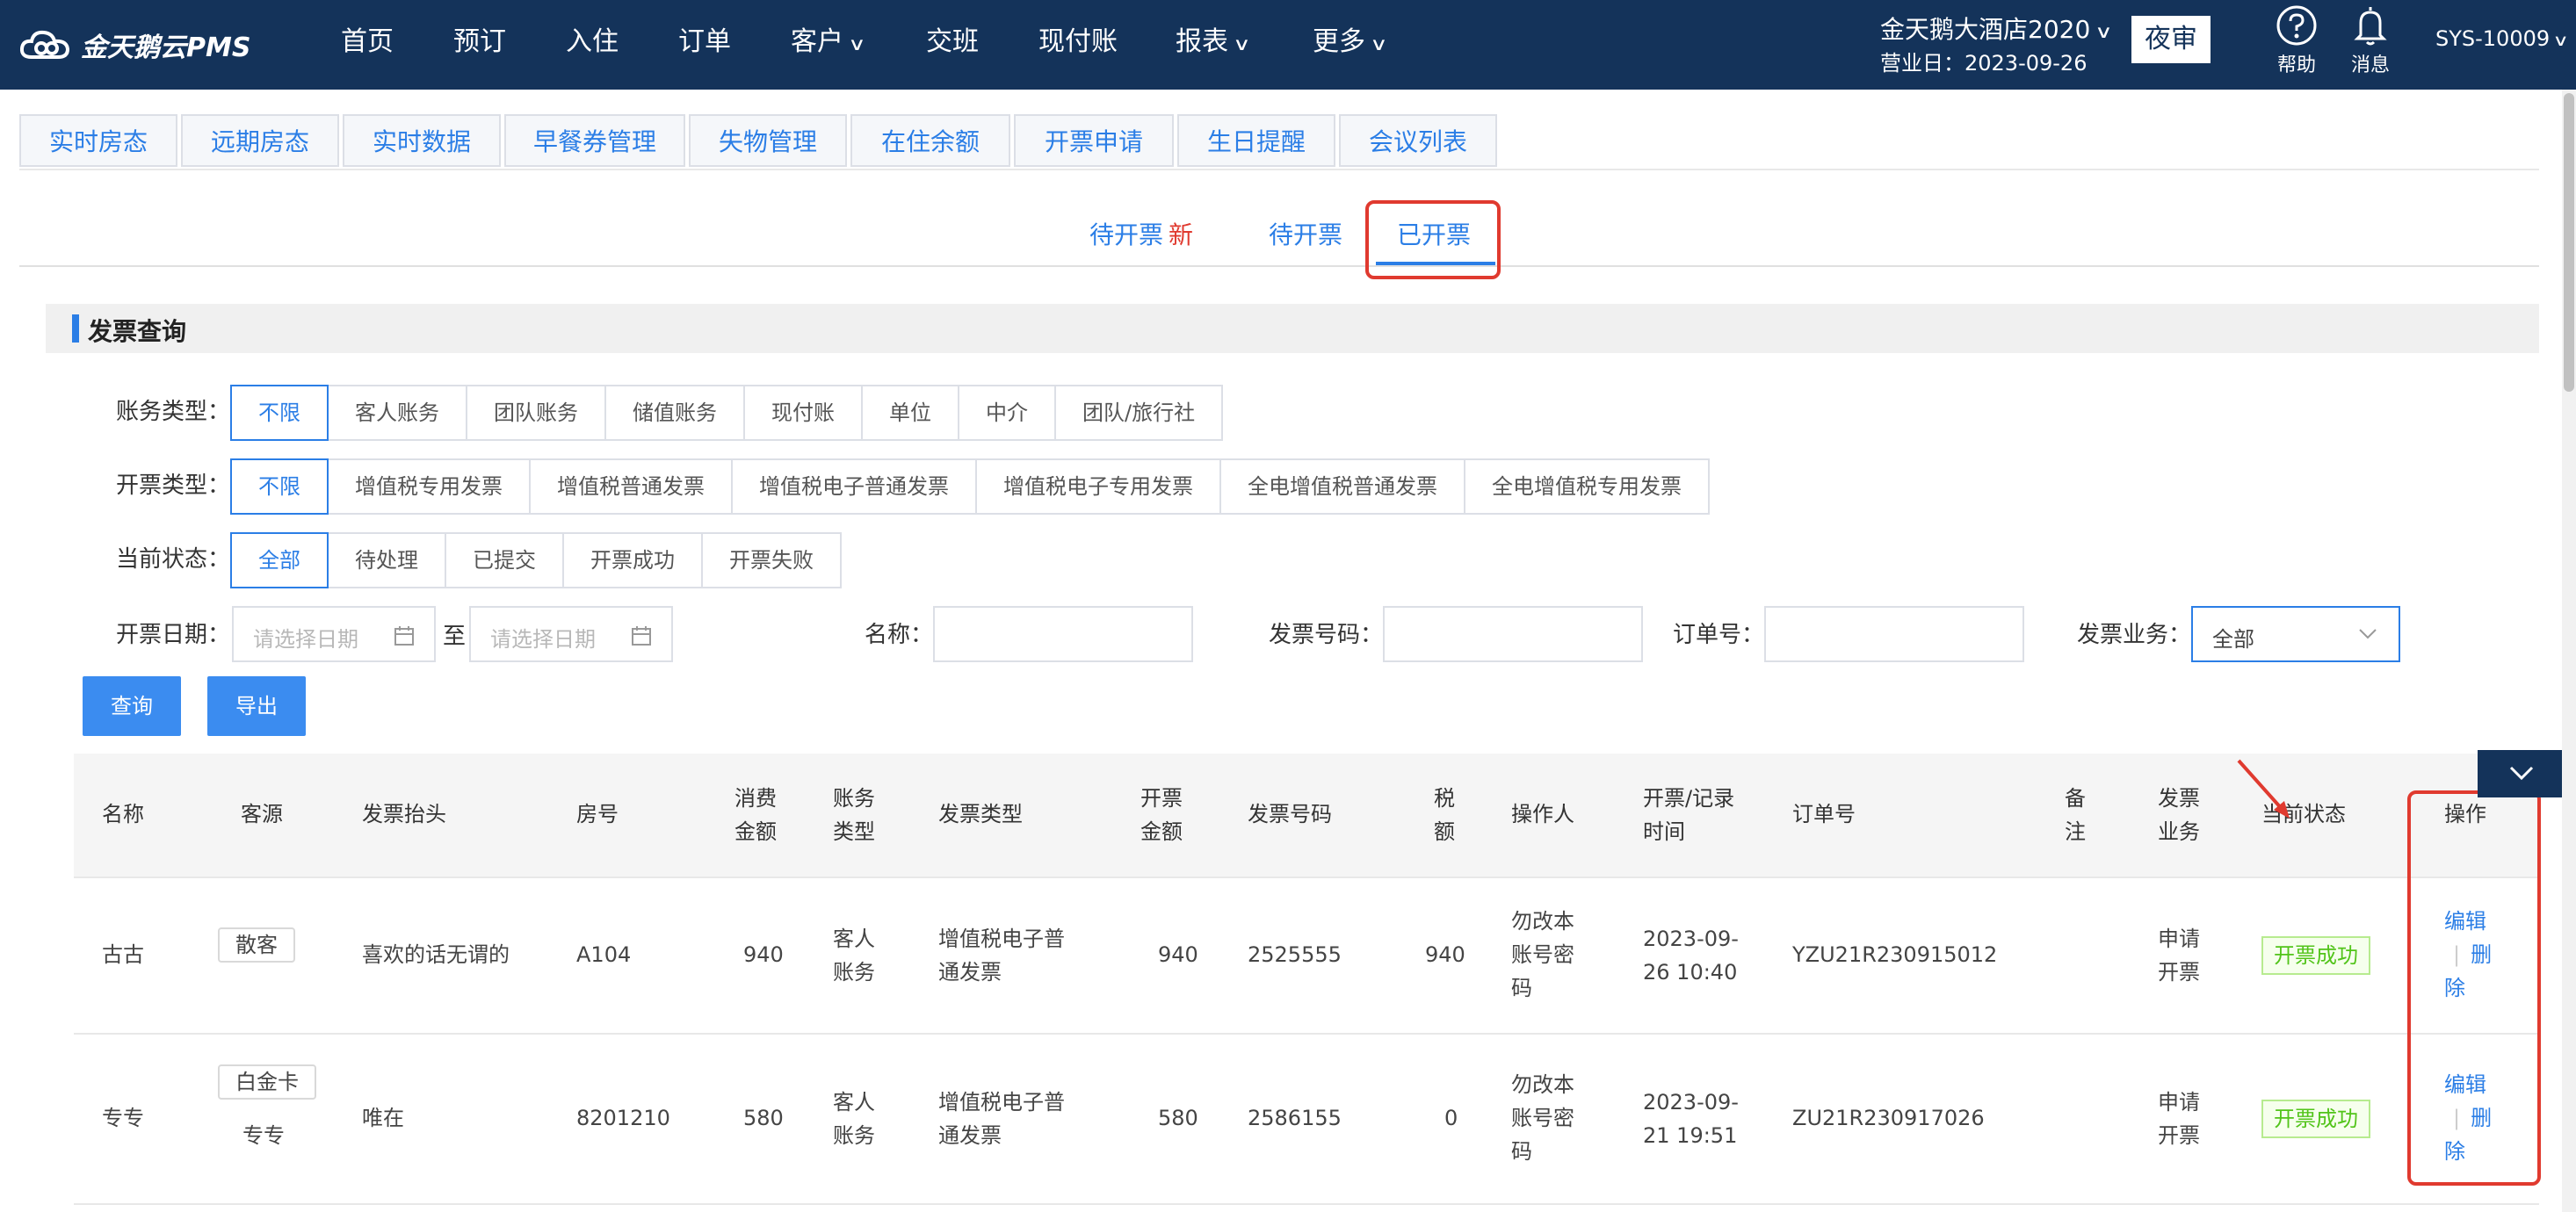 The width and height of the screenshot is (2576, 1212). I want to click on nav-customers: 客户 ∨, so click(828, 42).